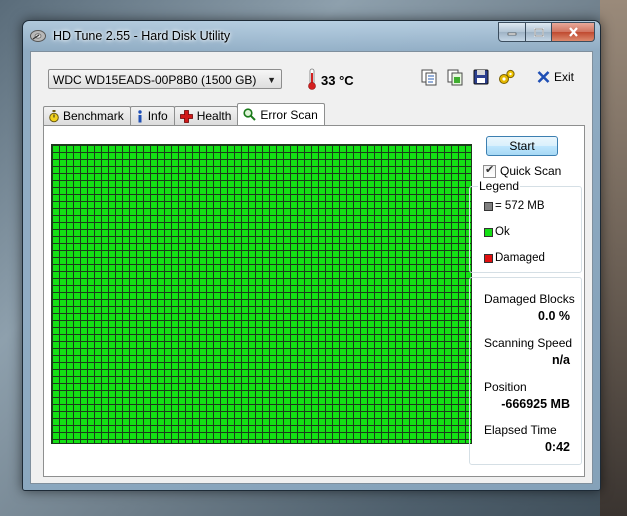  Describe the element at coordinates (520, 430) in the screenshot. I see `elapsed-time-label: Elapsed Time` at that location.